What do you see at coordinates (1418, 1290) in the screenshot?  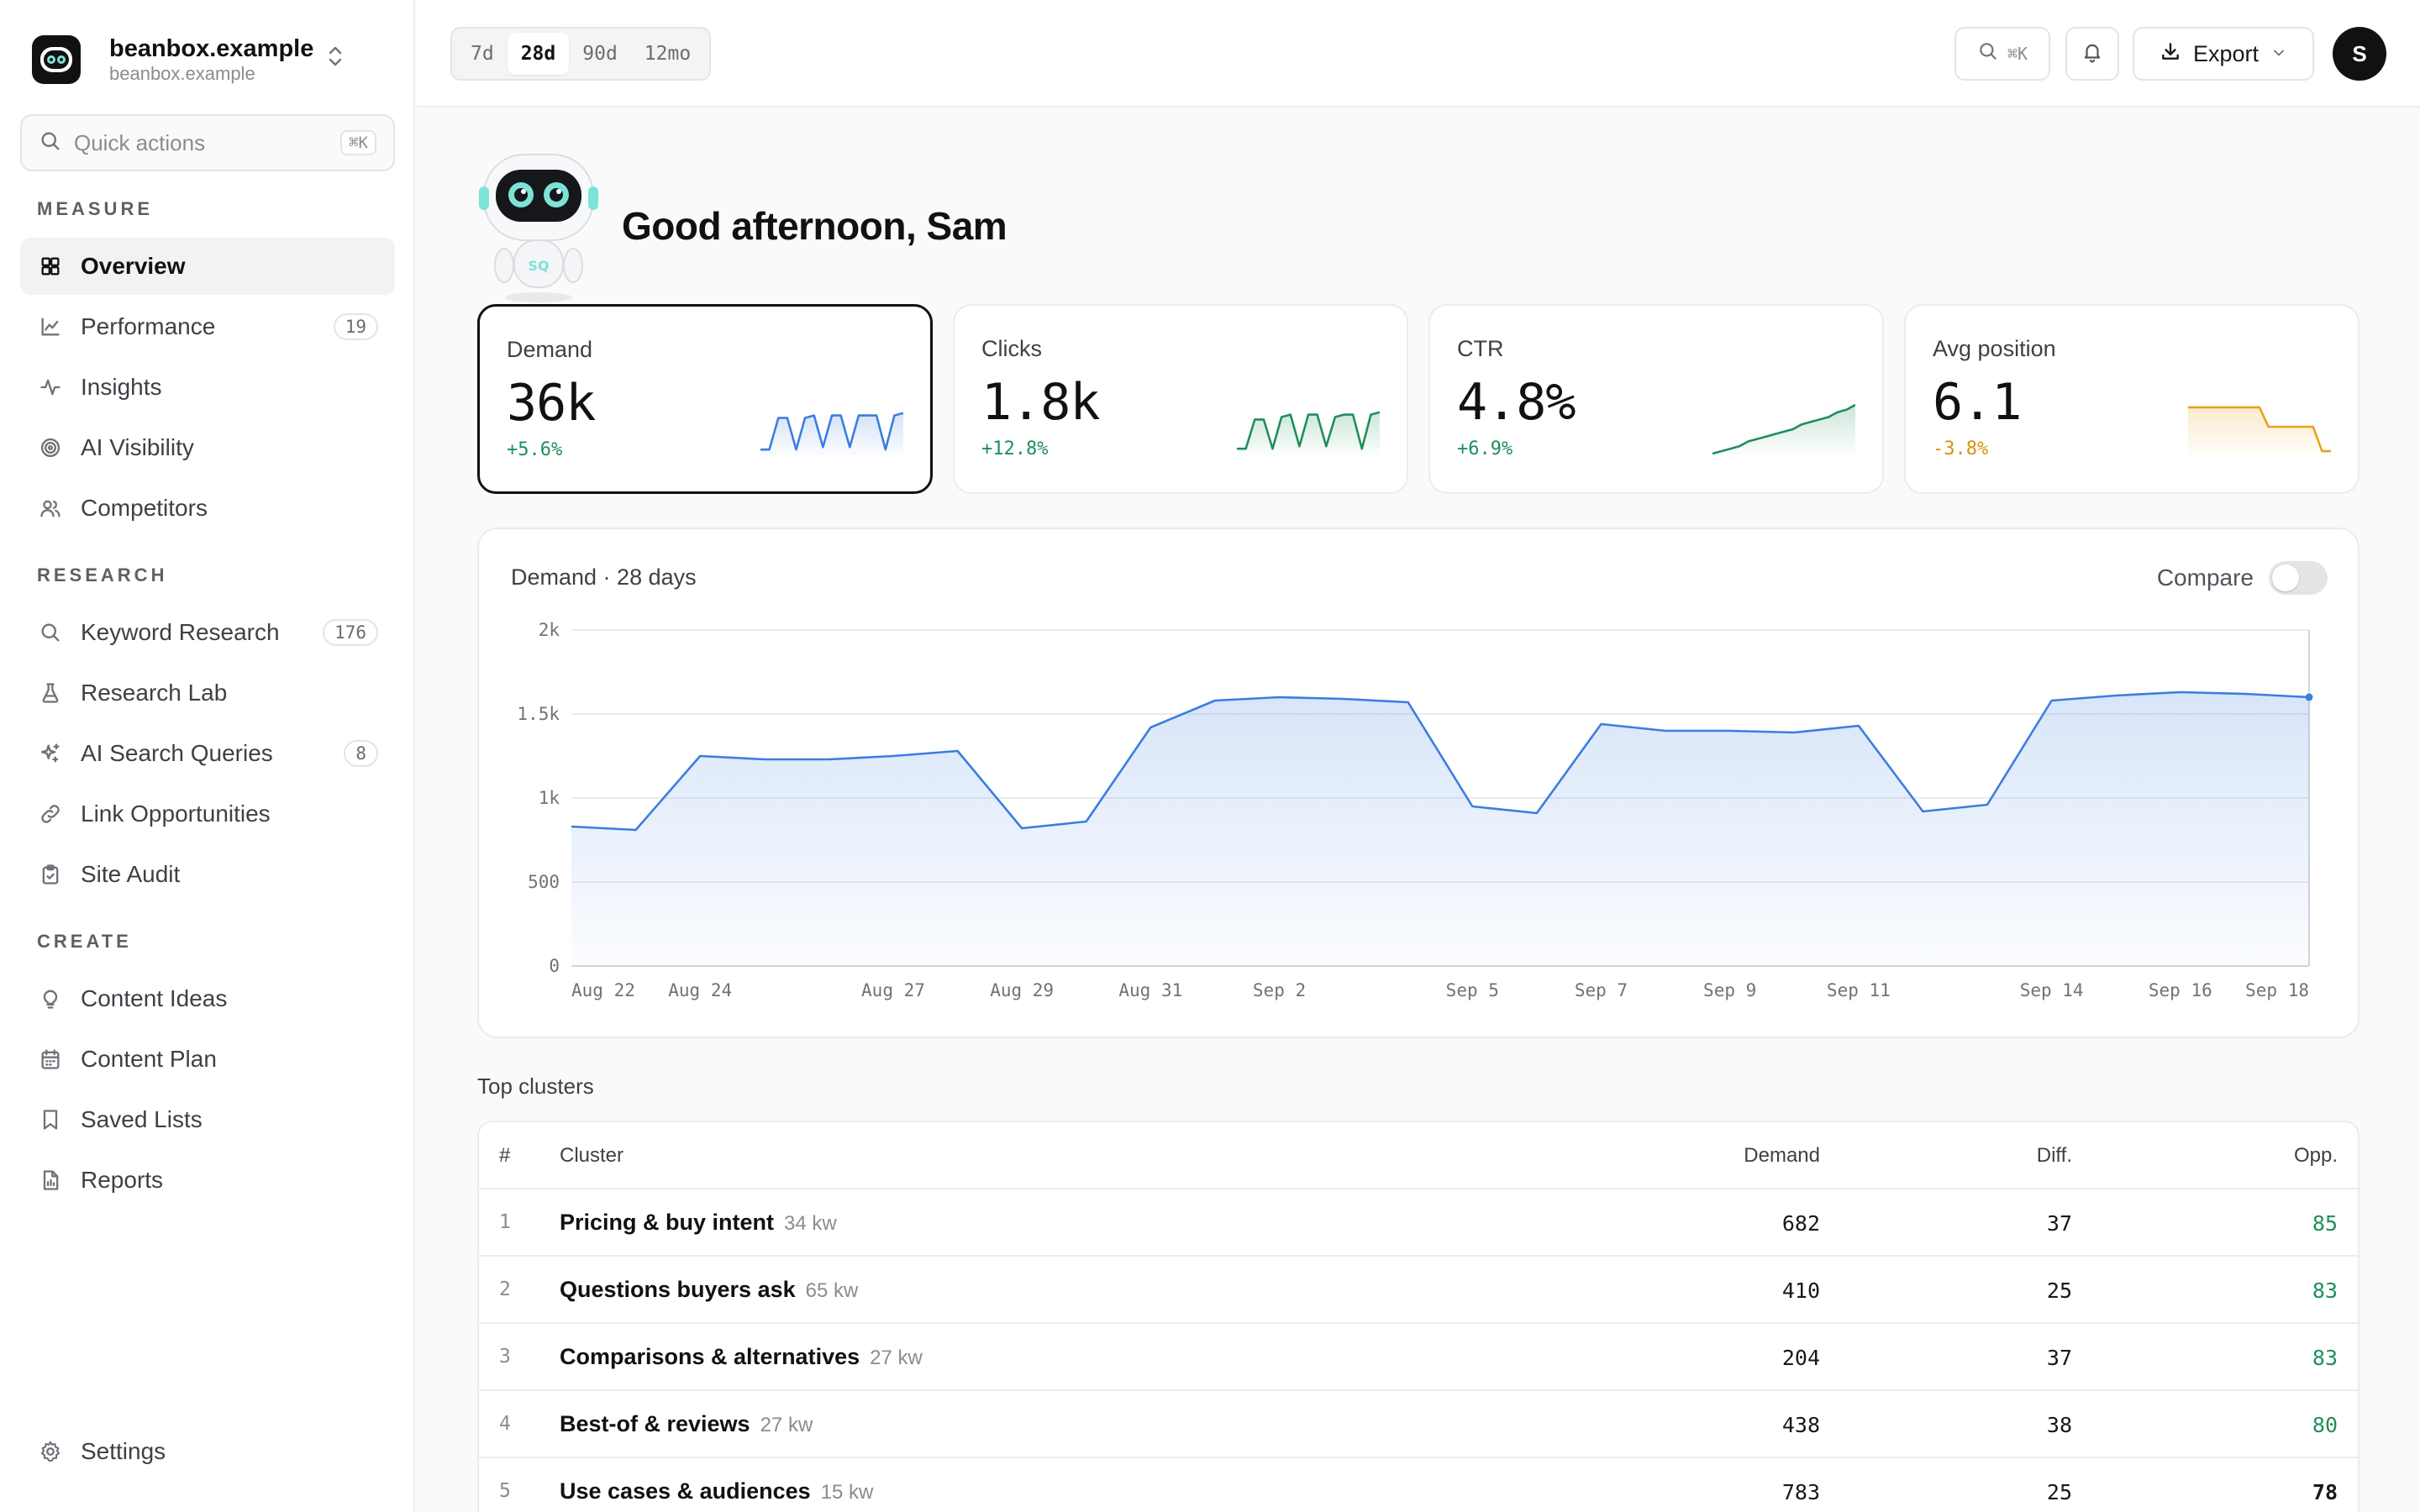 I see `table-row: 2 Questions buyers ask 65 kw 410 25 83` at bounding box center [1418, 1290].